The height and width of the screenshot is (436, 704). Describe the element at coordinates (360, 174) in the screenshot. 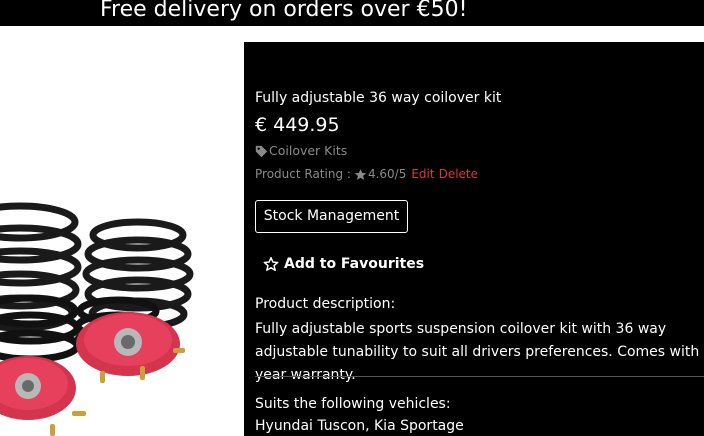

I see `star-icon` at that location.